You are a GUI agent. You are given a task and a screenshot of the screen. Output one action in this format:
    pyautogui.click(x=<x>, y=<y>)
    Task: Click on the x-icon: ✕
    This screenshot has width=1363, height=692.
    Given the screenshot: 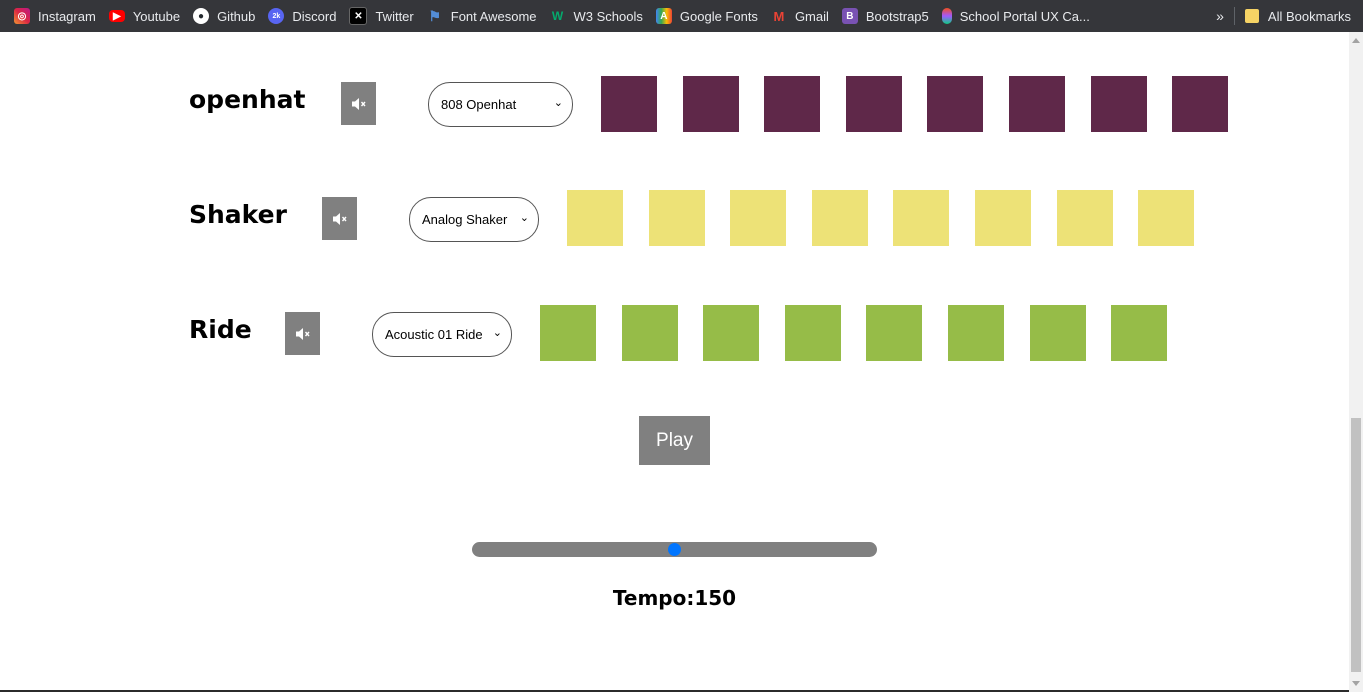 What is the action you would take?
    pyautogui.click(x=358, y=16)
    